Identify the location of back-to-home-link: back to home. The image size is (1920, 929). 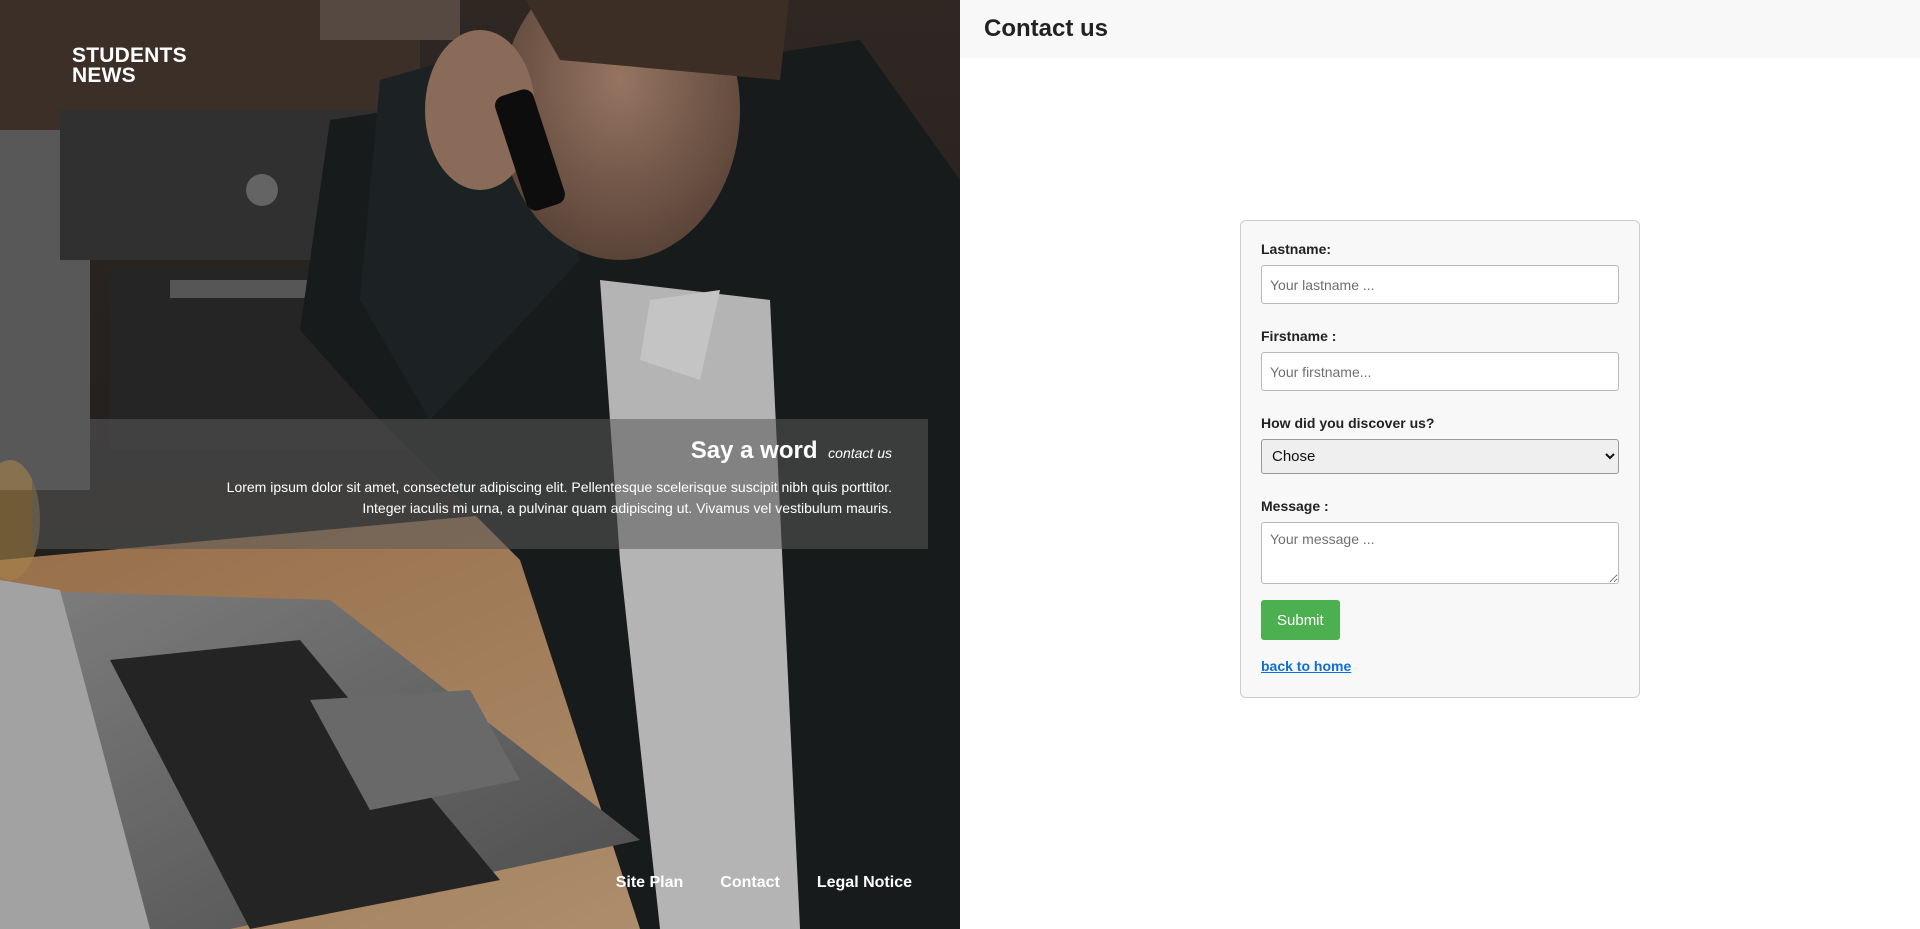
(1306, 666).